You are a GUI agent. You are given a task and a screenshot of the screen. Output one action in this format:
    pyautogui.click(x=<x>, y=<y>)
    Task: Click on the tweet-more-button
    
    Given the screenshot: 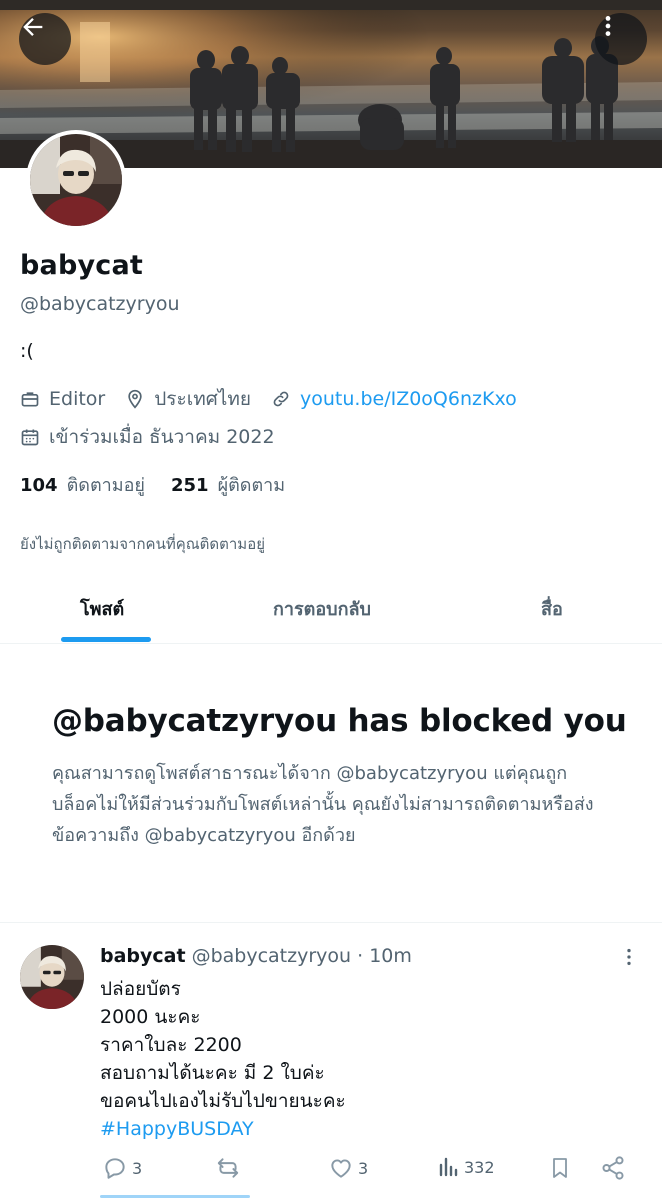 What is the action you would take?
    pyautogui.click(x=629, y=959)
    